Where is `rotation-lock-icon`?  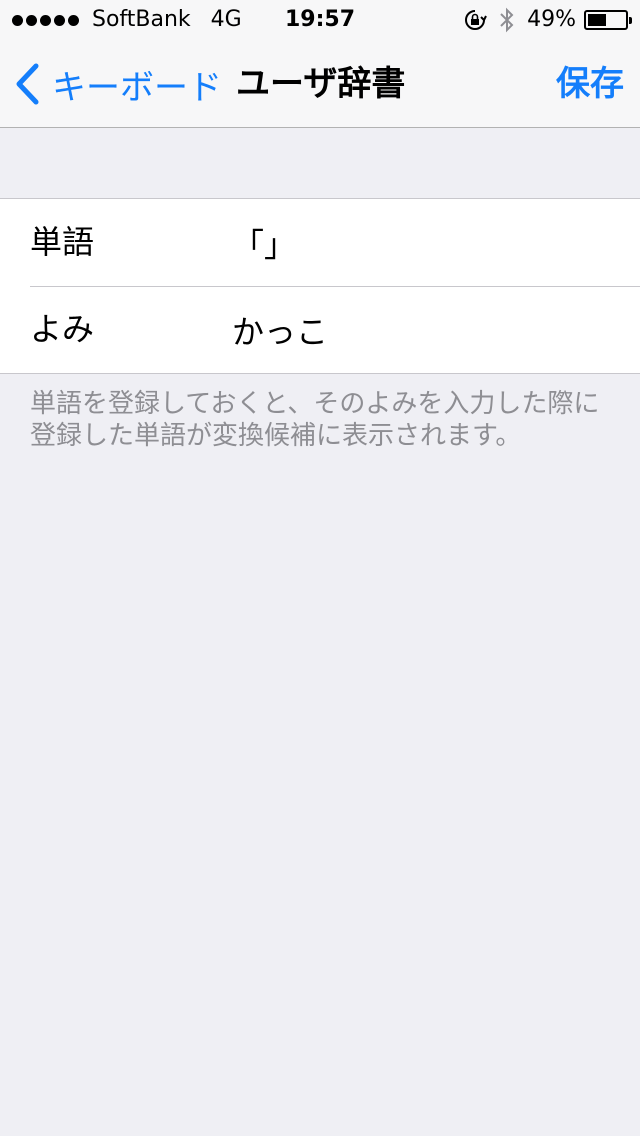
rotation-lock-icon is located at coordinates (475, 20).